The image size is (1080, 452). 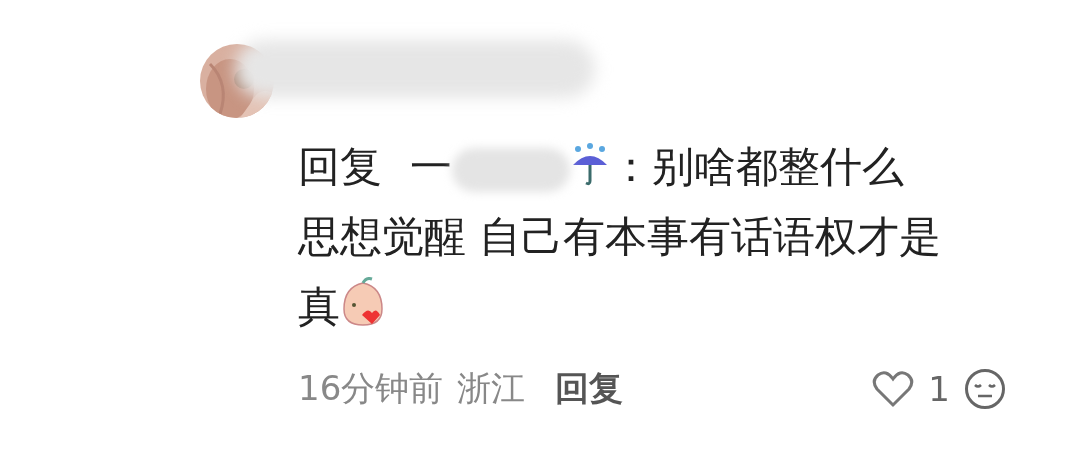 What do you see at coordinates (363, 302) in the screenshot?
I see `kiss-sticker-icon` at bounding box center [363, 302].